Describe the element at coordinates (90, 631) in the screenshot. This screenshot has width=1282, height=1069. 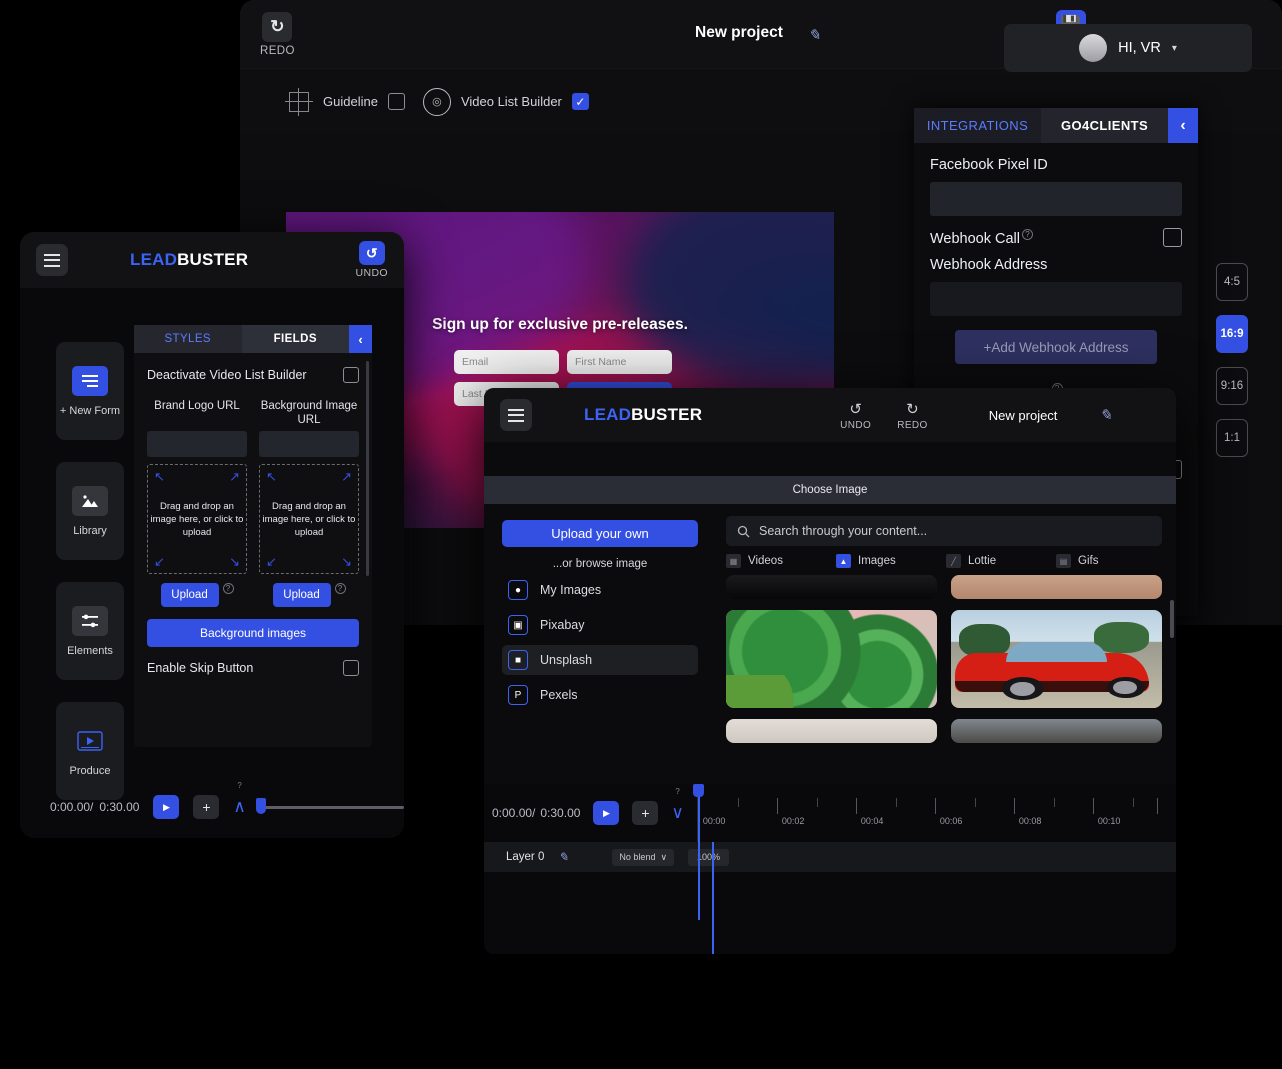
I see `sidebar-item-elements: Elements` at that location.